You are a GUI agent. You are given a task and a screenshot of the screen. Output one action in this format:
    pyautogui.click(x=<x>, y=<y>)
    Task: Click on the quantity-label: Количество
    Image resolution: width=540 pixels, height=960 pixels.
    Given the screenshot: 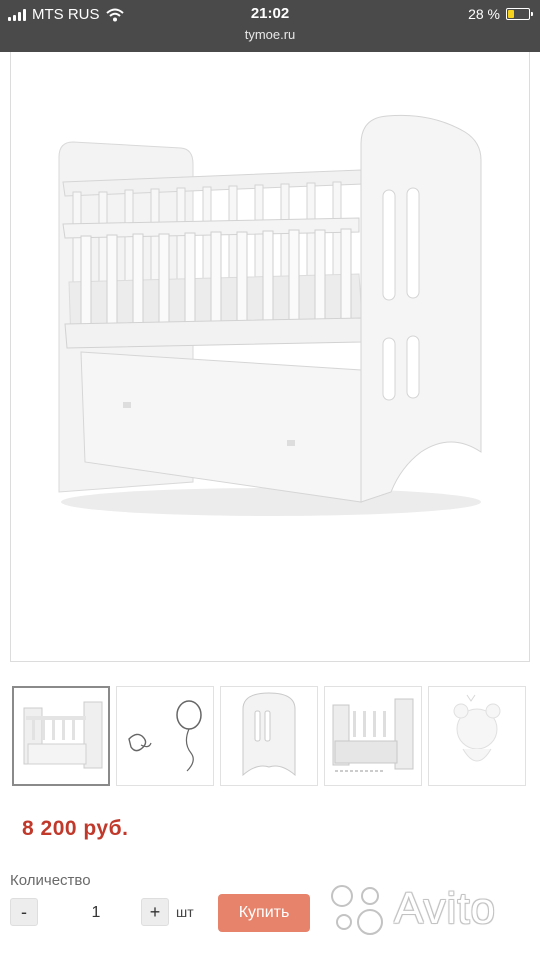 What is the action you would take?
    pyautogui.click(x=50, y=880)
    